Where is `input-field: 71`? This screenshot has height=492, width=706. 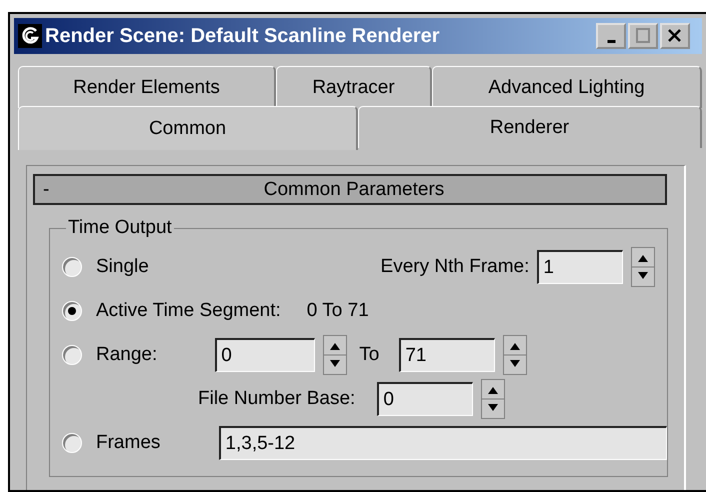
input-field: 71 is located at coordinates (447, 355).